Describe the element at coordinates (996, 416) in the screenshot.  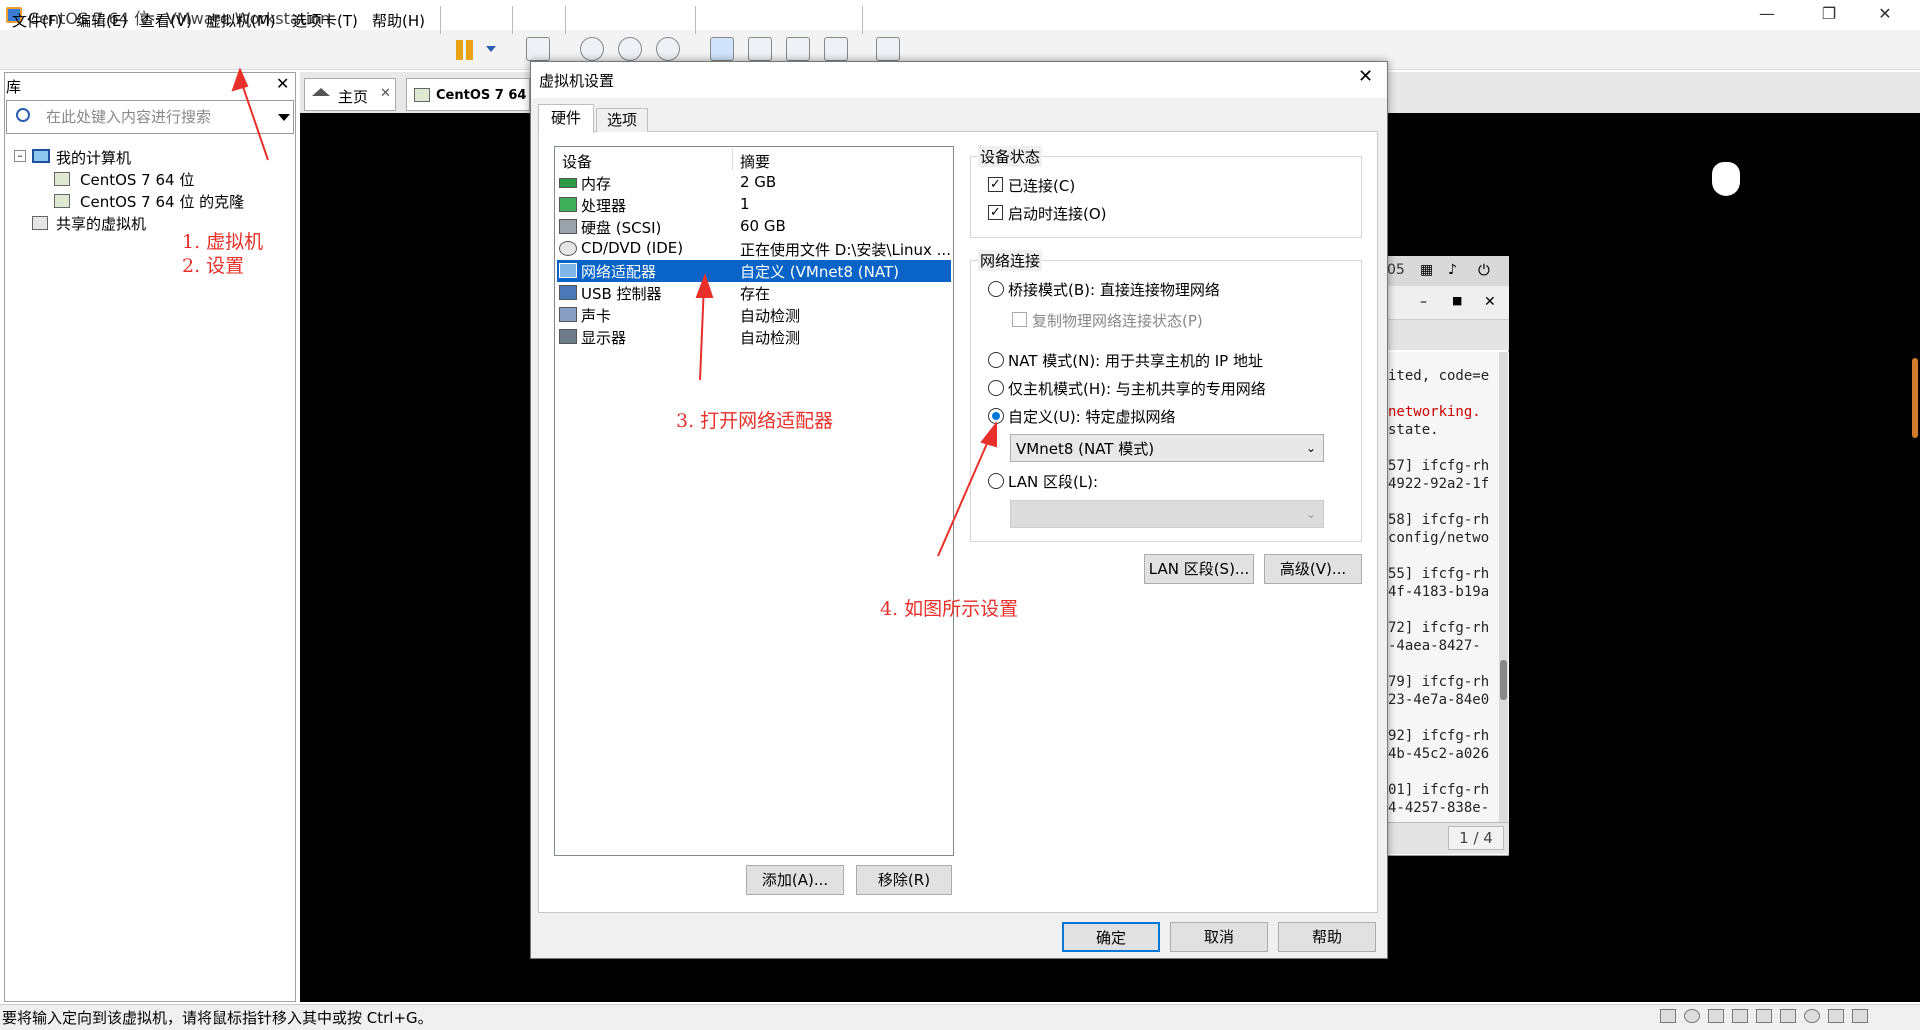
I see `custom-radio` at that location.